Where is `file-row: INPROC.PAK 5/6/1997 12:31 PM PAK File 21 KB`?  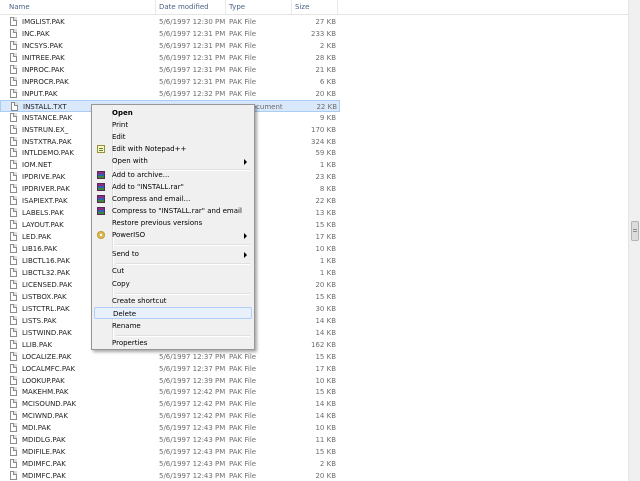
file-row: INPROC.PAK 5/6/1997 12:31 PM PAK File 21 KB is located at coordinates (170, 70).